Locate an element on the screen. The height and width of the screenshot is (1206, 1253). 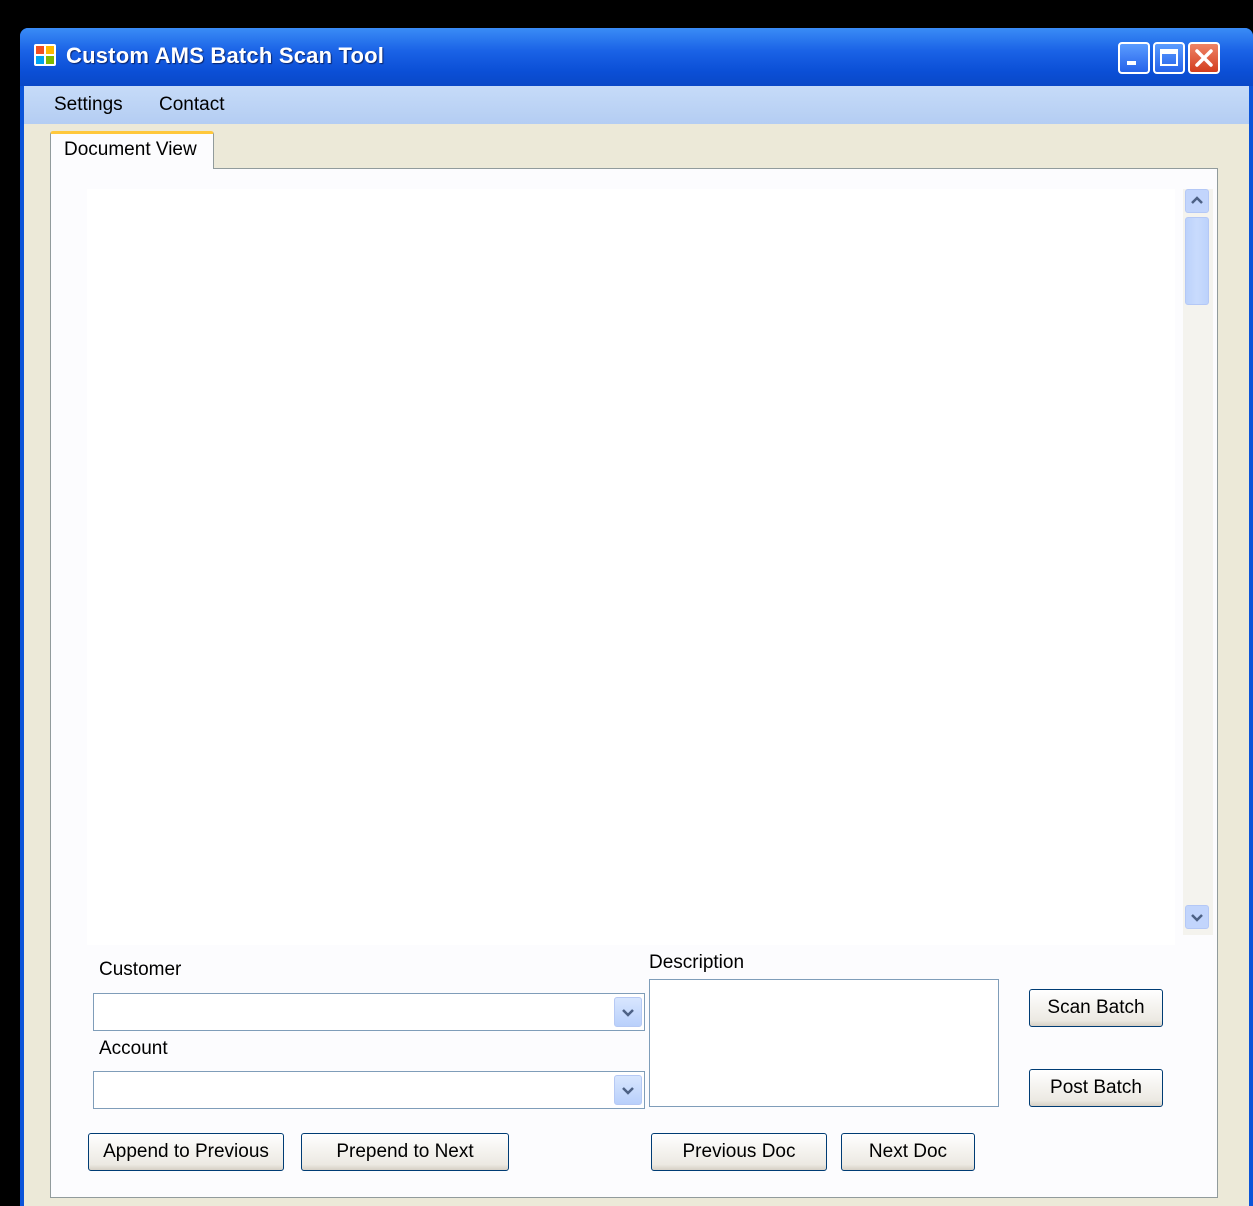
scroll-up-button is located at coordinates (1197, 201).